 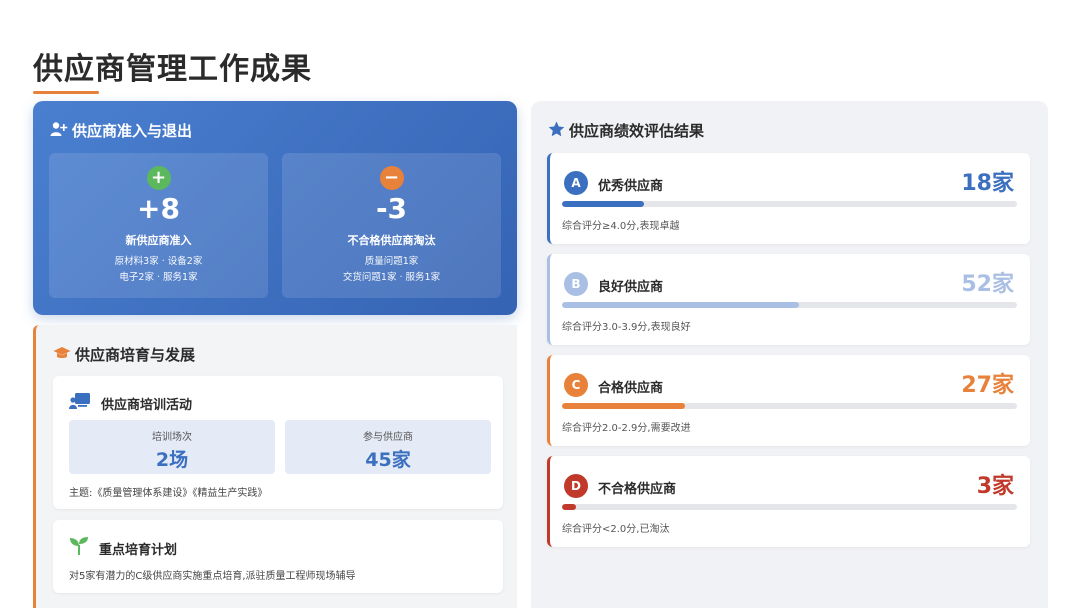 What do you see at coordinates (616, 529) in the screenshot?
I see `grade-description: 综合评分<2.0分,已淘汰` at bounding box center [616, 529].